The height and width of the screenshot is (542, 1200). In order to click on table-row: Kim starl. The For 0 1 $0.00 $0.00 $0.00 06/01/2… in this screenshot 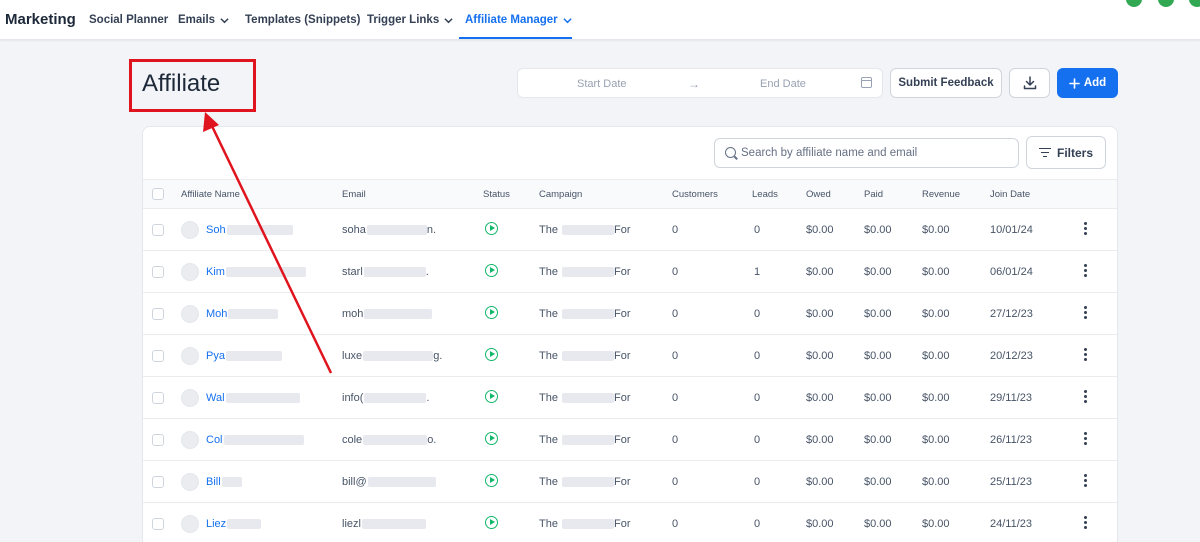, I will do `click(630, 272)`.